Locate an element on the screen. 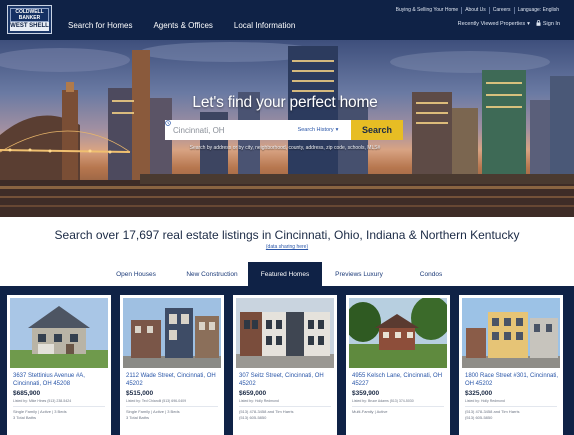 This screenshot has height=435, width=574. tab-new-construction: New Construction is located at coordinates (212, 274).